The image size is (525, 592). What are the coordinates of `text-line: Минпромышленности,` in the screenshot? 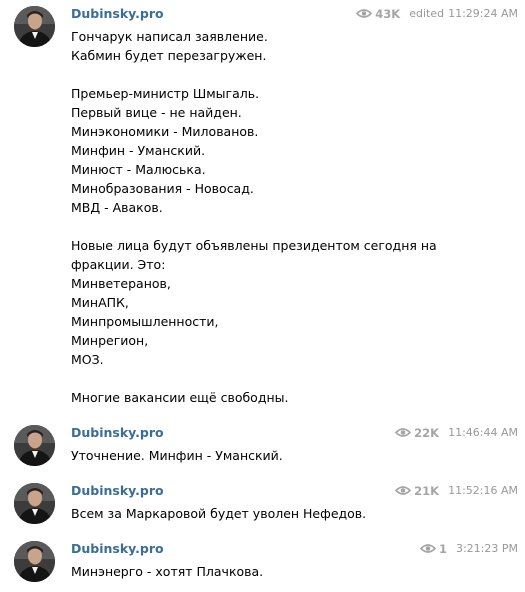 It's located at (145, 321).